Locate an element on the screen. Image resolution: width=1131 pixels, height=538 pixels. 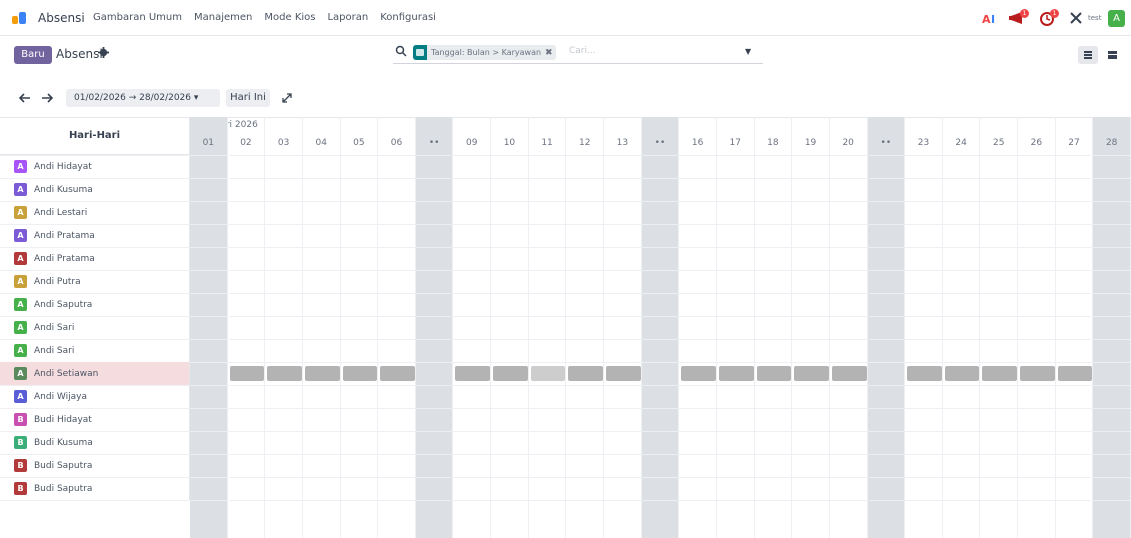
search-icon is located at coordinates (401, 52).